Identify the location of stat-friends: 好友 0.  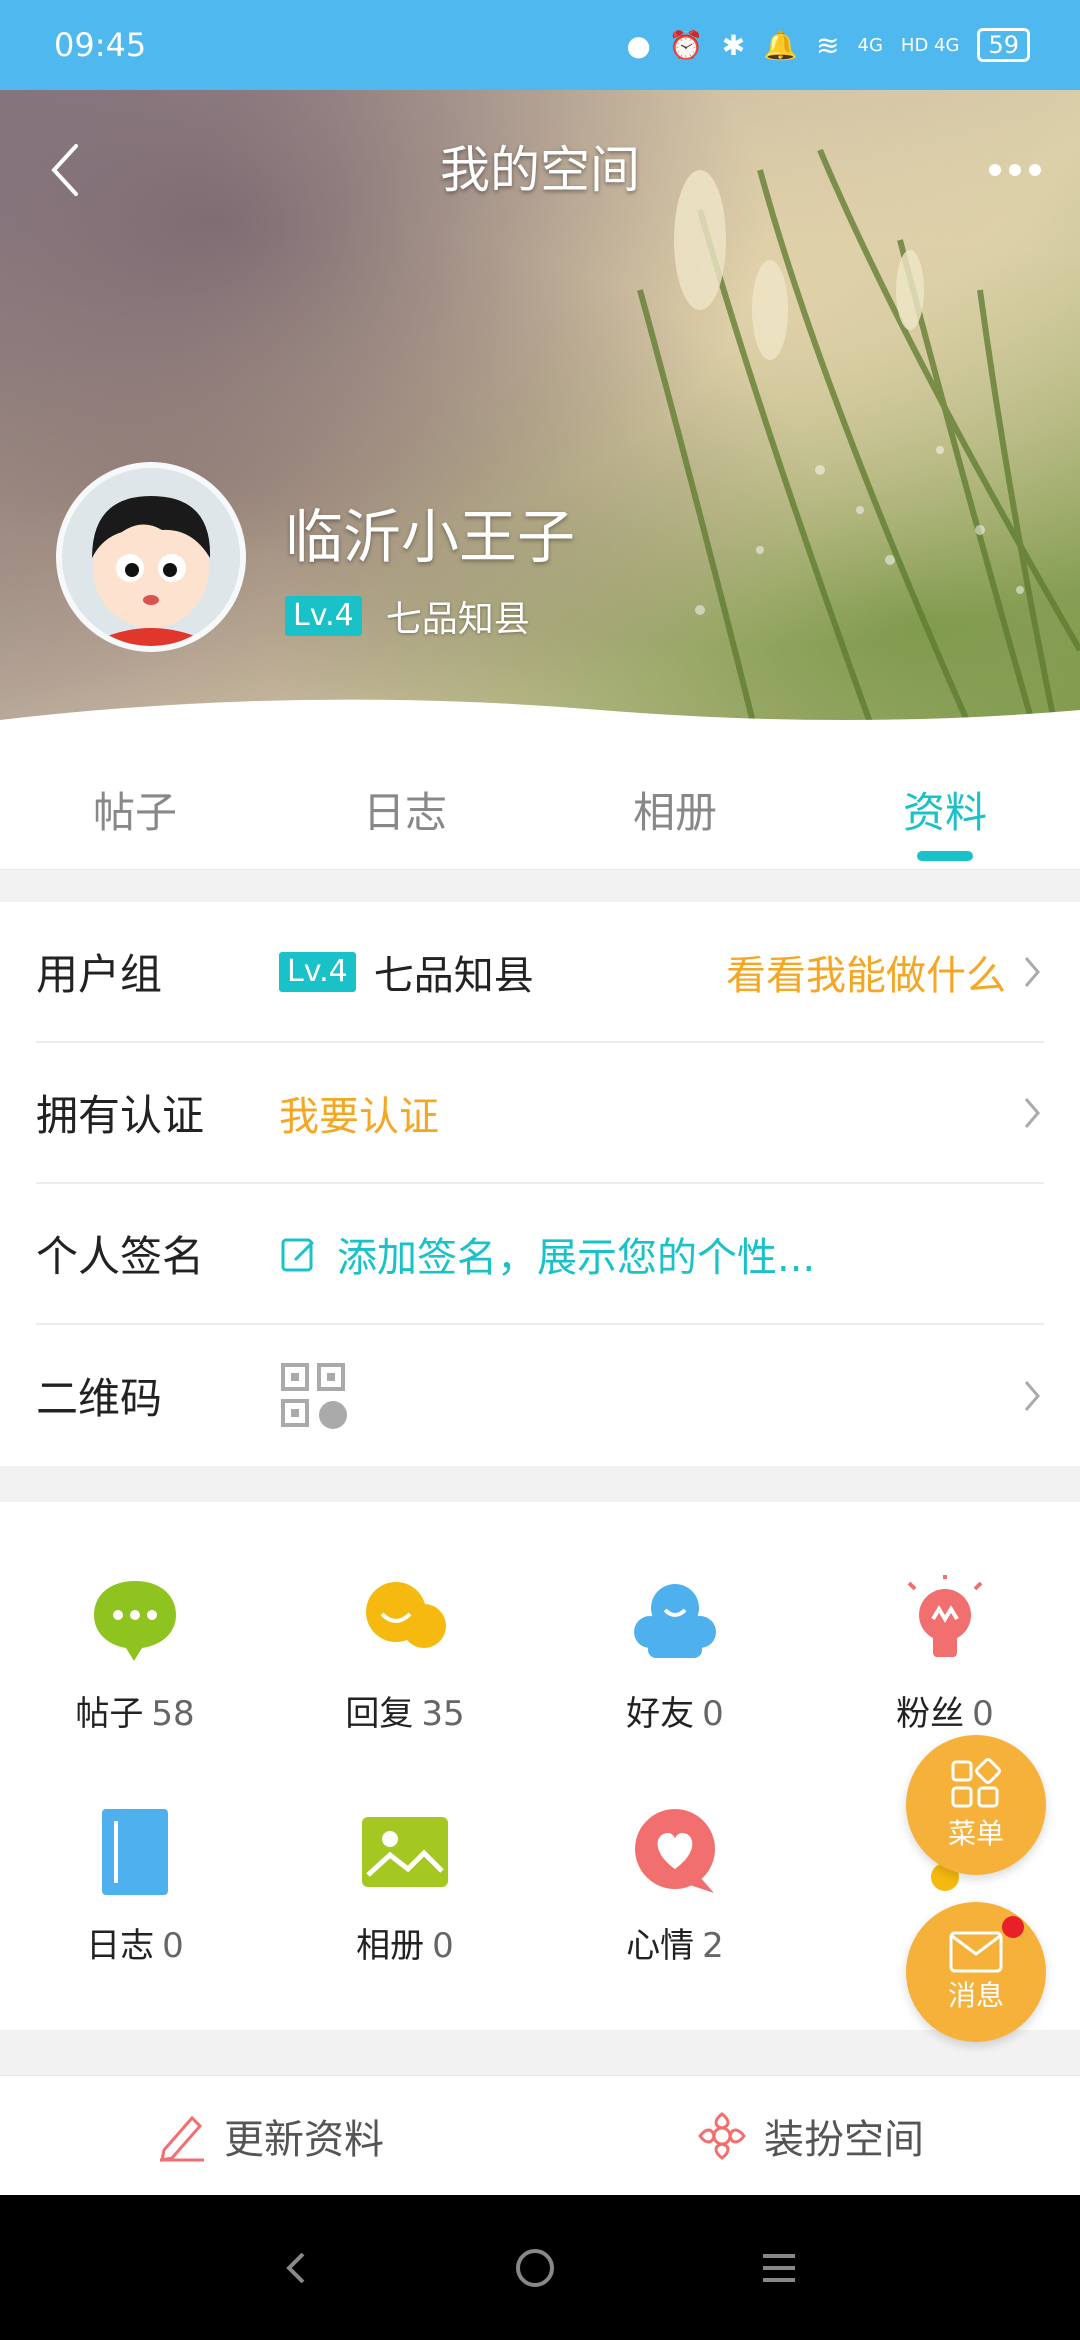
(675, 1670).